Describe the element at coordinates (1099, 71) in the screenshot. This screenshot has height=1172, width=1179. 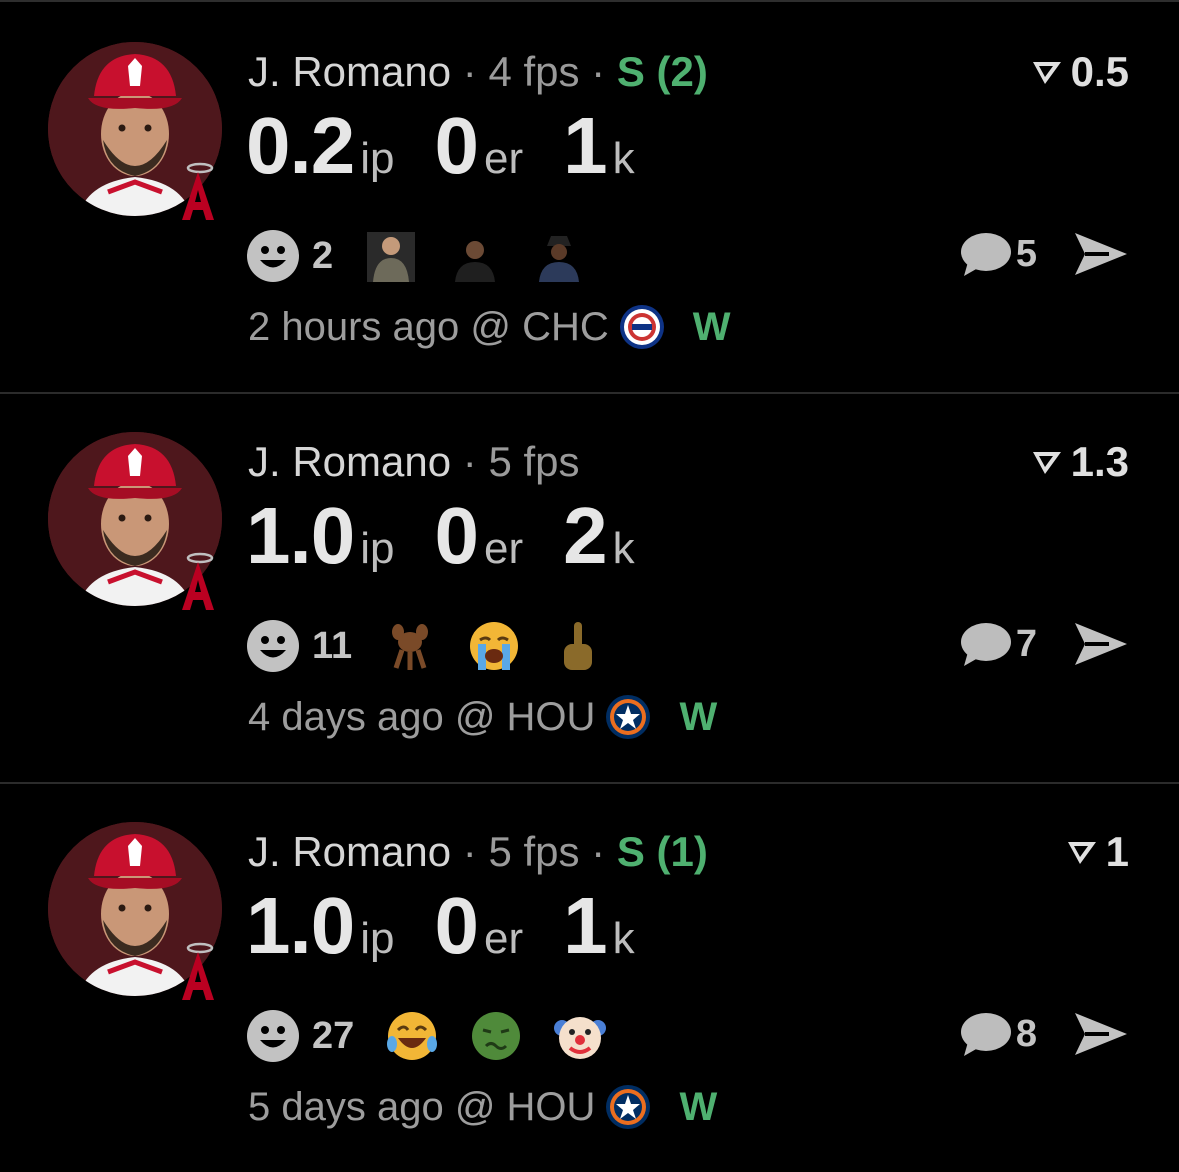
I see `points-value: 0.5` at that location.